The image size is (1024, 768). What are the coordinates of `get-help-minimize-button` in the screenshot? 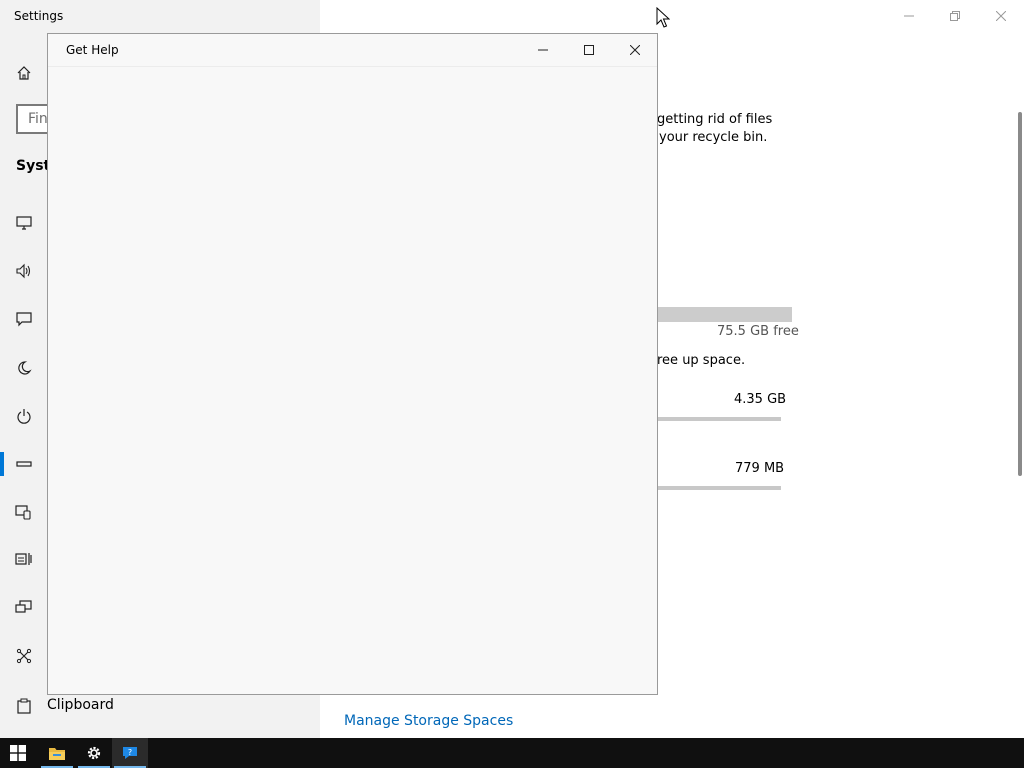 It's located at (543, 50).